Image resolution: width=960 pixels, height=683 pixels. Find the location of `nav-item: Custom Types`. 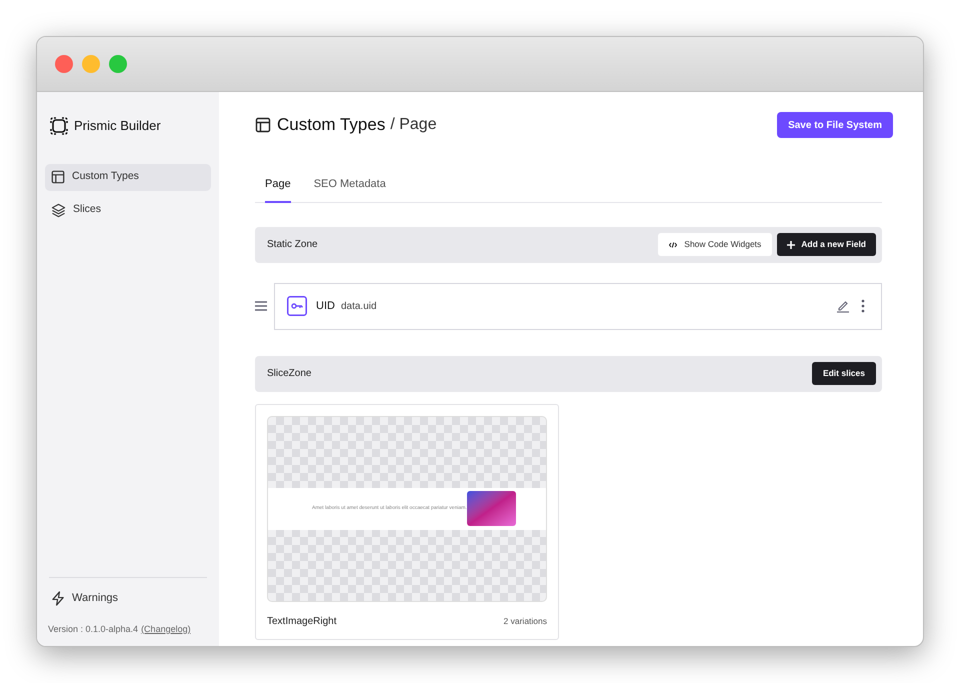

nav-item: Custom Types is located at coordinates (128, 177).